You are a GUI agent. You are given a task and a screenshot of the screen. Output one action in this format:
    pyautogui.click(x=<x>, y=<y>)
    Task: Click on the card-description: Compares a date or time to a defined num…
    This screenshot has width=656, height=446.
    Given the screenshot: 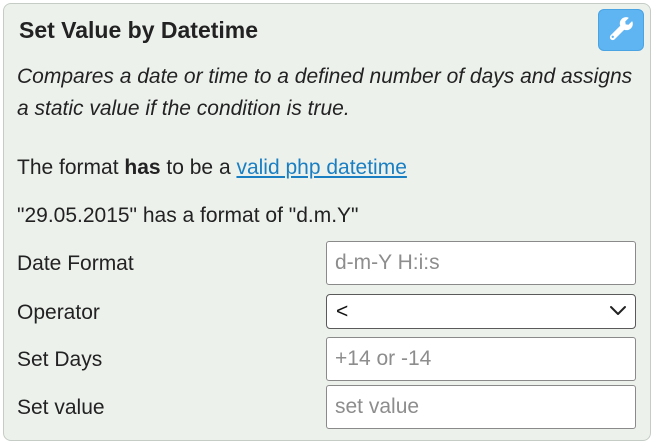 What is the action you would take?
    pyautogui.click(x=325, y=92)
    